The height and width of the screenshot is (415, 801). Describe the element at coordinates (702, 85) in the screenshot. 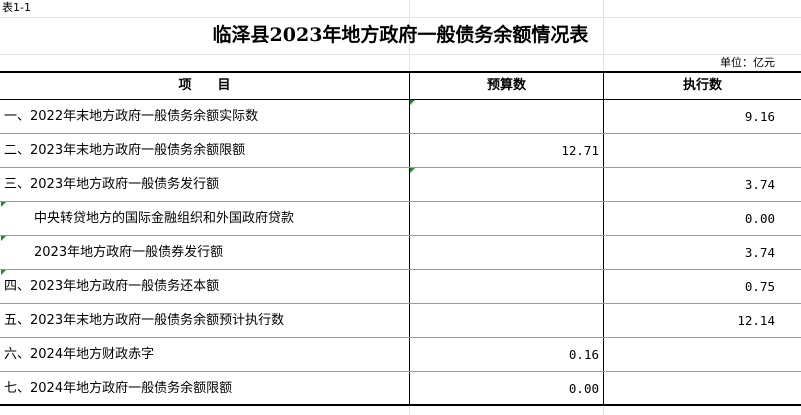

I see `header-actual: 执行数` at that location.